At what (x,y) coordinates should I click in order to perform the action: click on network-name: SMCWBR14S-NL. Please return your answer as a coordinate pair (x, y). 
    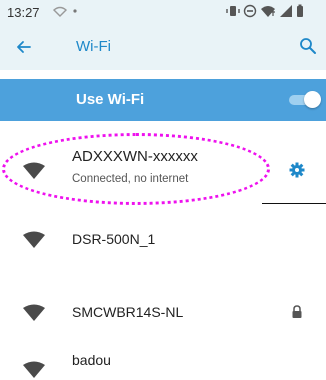
    Looking at the image, I should click on (128, 312).